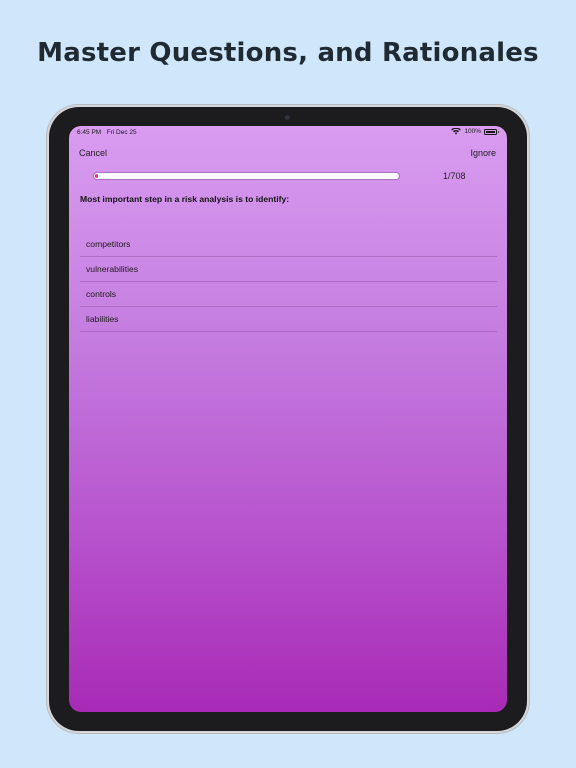 The image size is (576, 768). Describe the element at coordinates (93, 153) in the screenshot. I see `cancel-button: Cancel` at that location.